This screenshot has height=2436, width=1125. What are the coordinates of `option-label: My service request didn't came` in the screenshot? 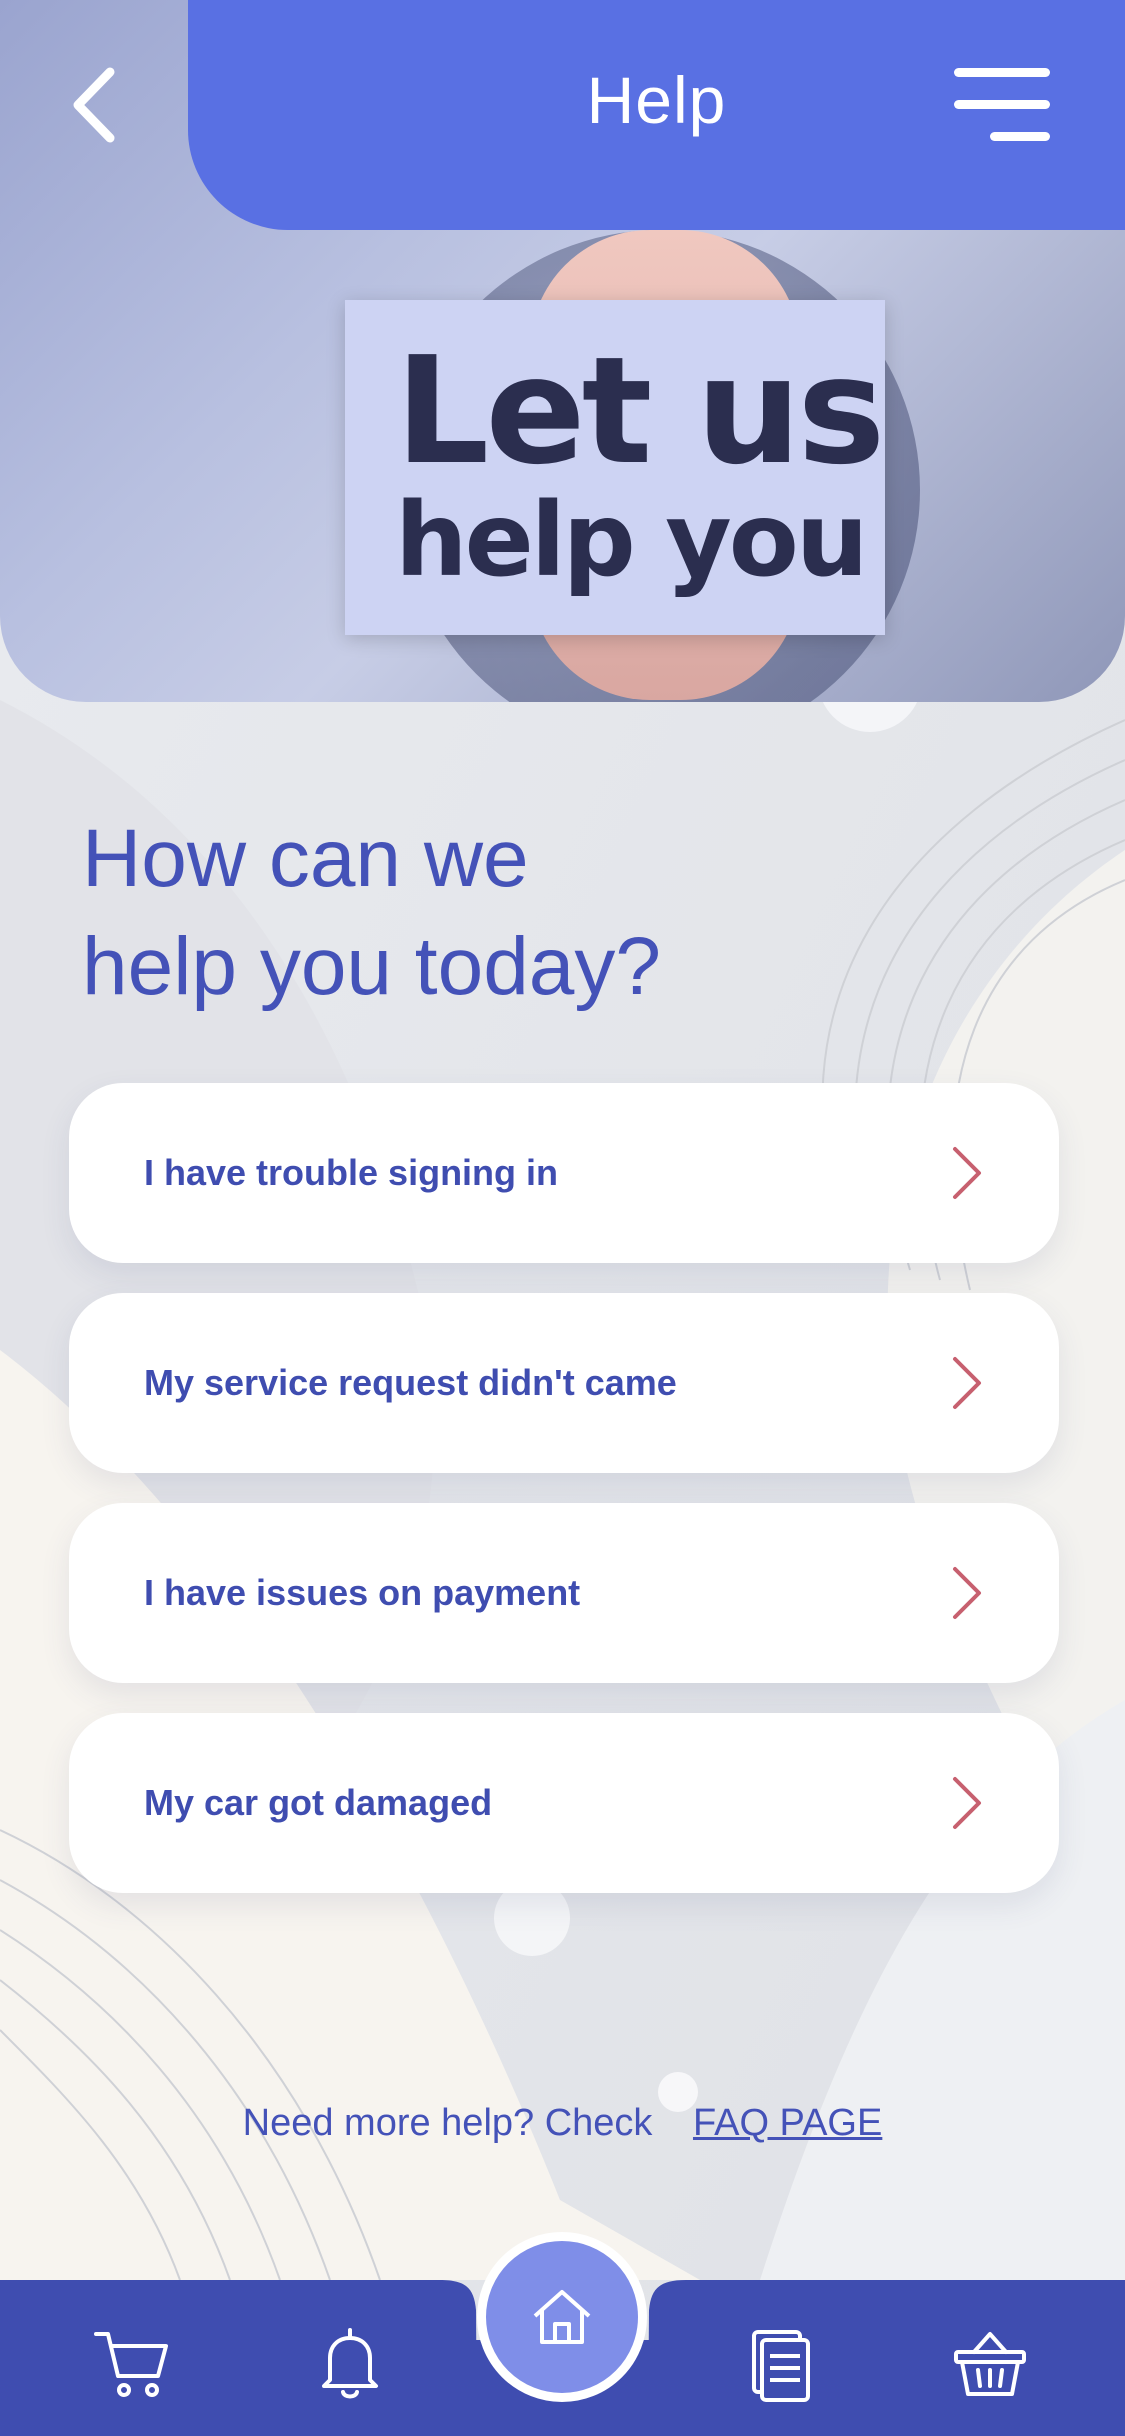 It's located at (410, 1382).